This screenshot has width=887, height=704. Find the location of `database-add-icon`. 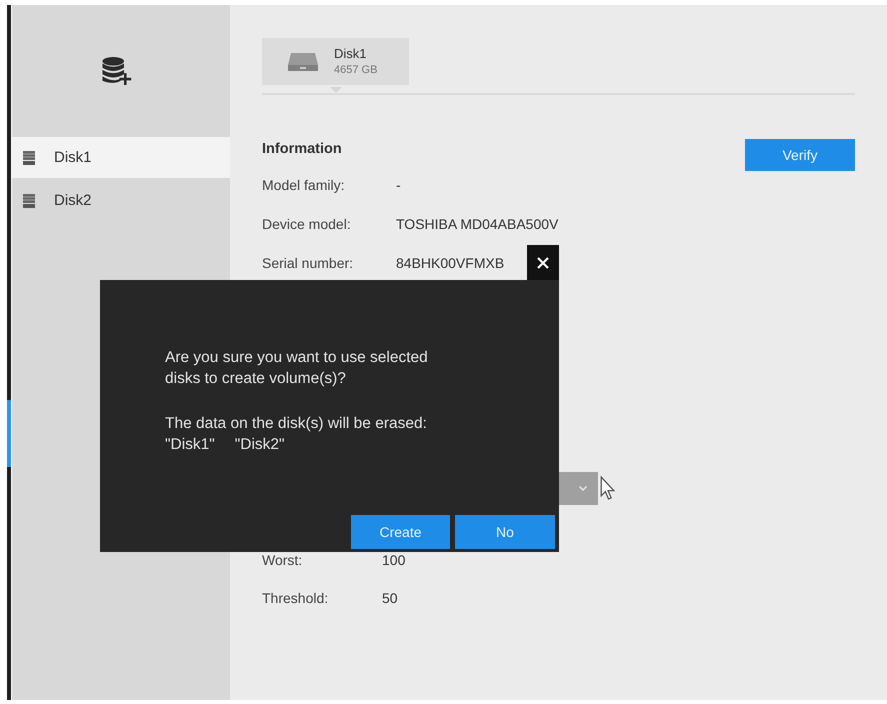

database-add-icon is located at coordinates (117, 71).